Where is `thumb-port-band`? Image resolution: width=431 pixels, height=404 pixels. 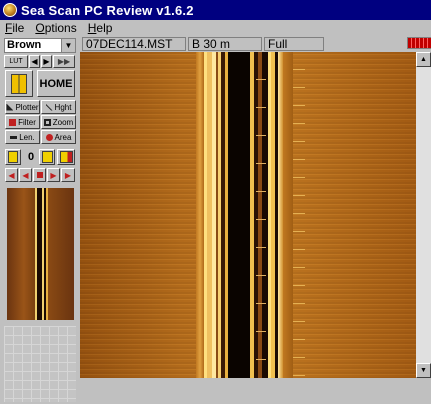 thumb-port-band is located at coordinates (21, 254).